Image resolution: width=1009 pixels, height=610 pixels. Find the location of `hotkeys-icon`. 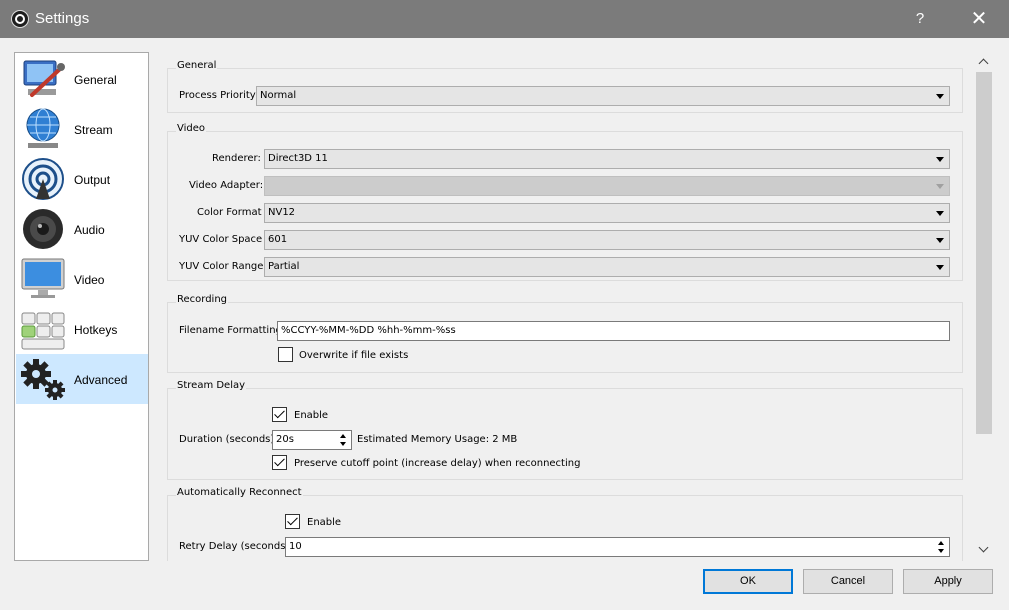

hotkeys-icon is located at coordinates (43, 331).